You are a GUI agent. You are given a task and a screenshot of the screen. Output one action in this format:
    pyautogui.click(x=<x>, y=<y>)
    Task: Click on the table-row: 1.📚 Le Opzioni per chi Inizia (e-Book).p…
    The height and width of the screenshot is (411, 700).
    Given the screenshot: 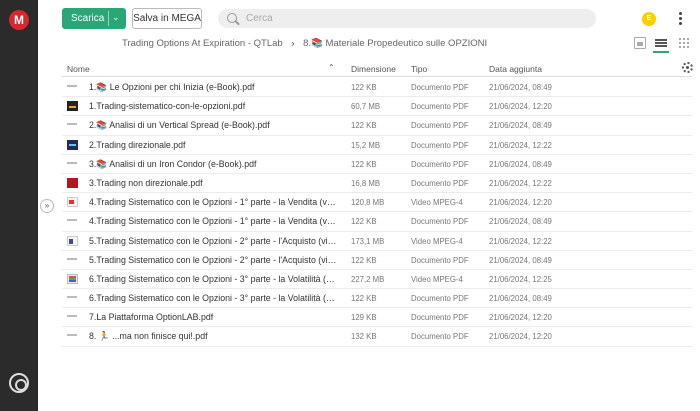 What is the action you would take?
    pyautogui.click(x=377, y=88)
    